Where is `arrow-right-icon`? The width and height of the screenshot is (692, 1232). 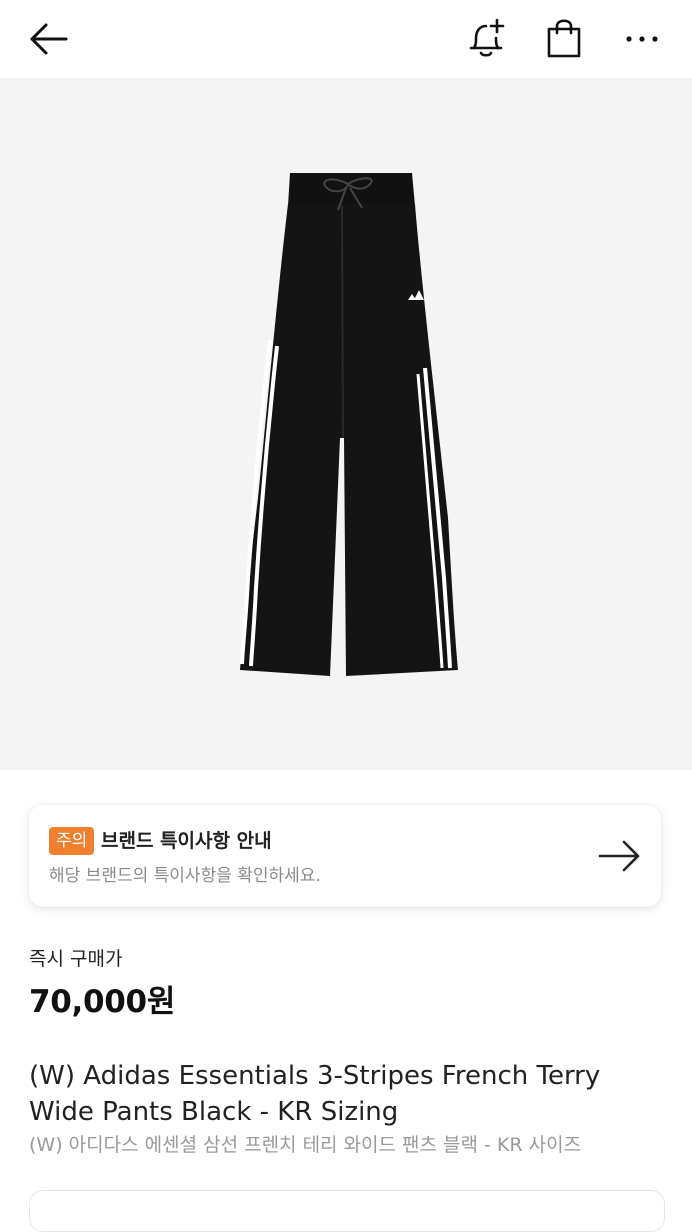 arrow-right-icon is located at coordinates (620, 856).